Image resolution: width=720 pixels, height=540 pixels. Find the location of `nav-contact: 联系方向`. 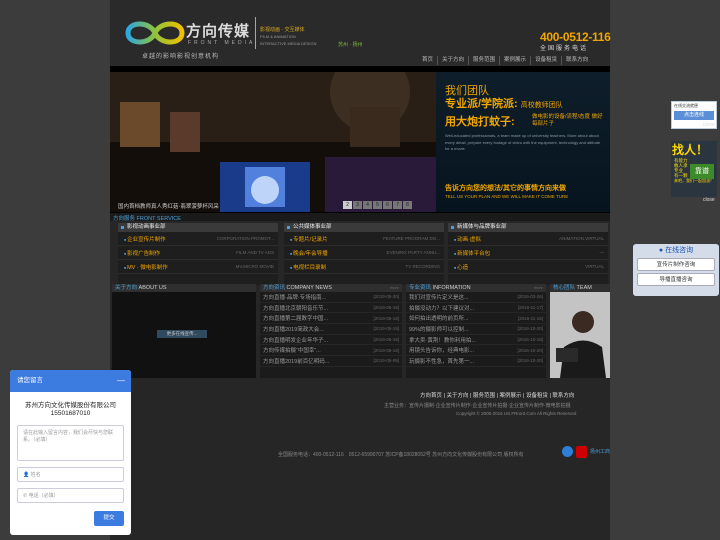

nav-contact: 联系方向 is located at coordinates (576, 60).